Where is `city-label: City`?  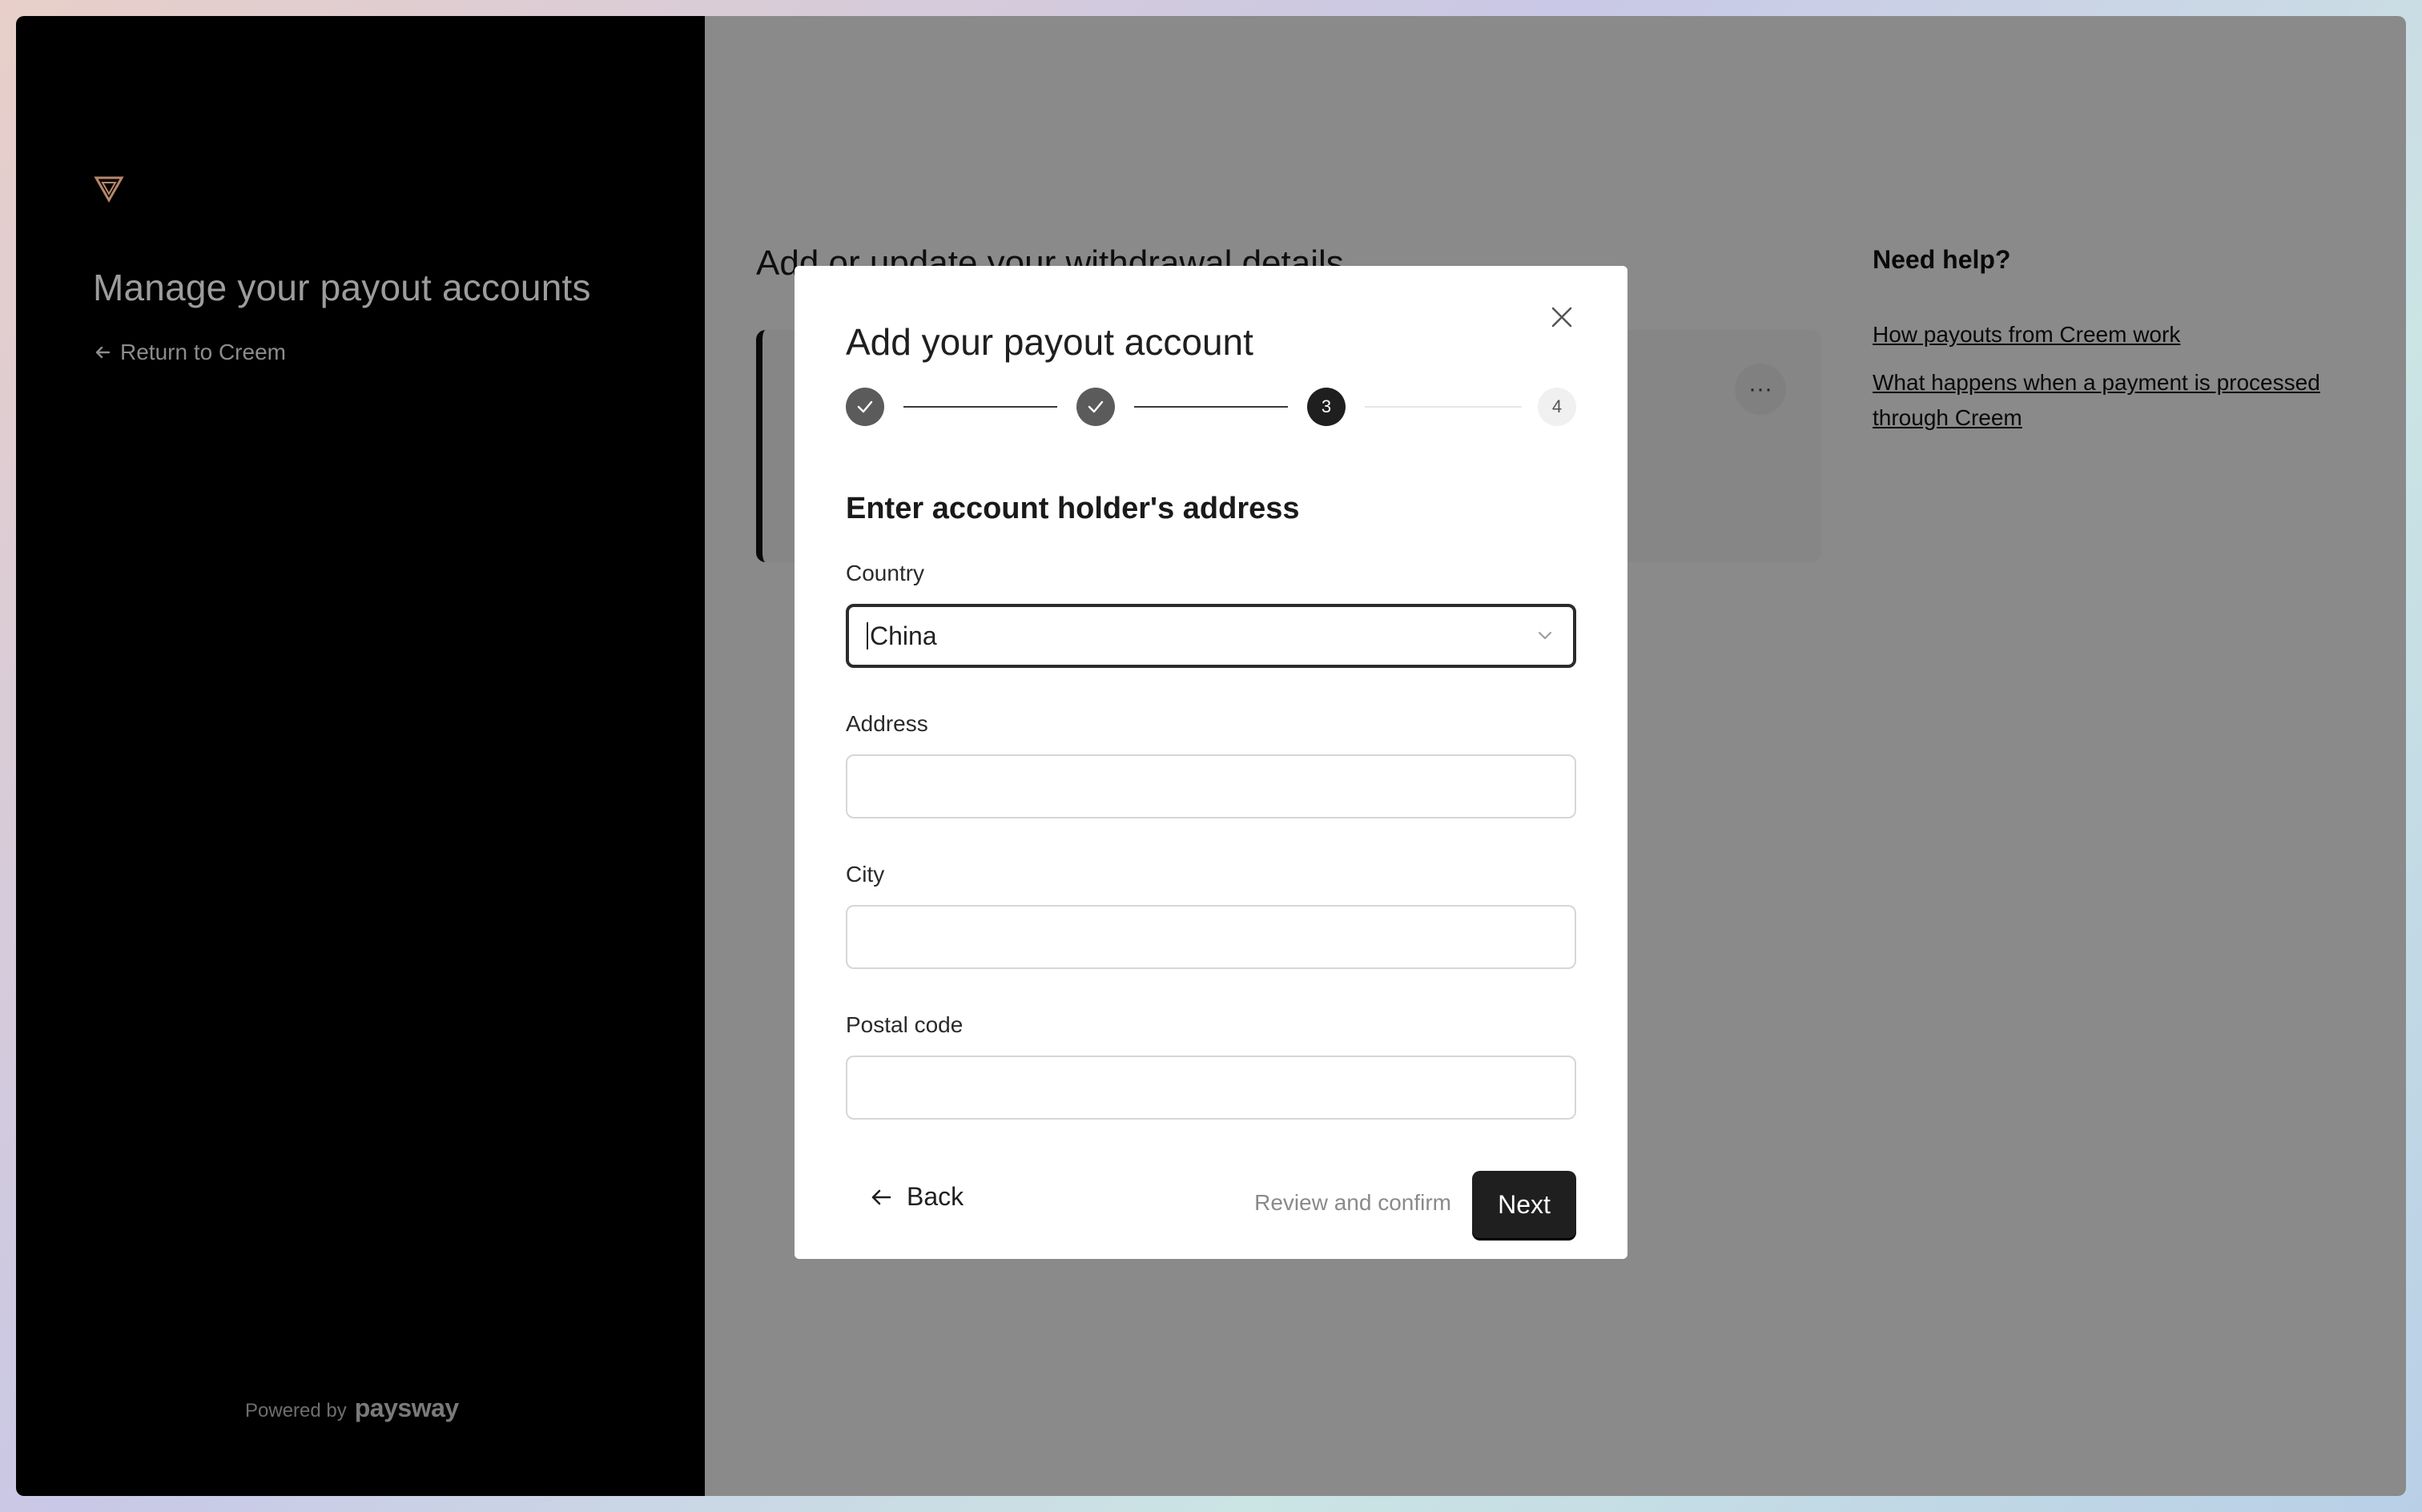
city-label: City is located at coordinates (865, 874).